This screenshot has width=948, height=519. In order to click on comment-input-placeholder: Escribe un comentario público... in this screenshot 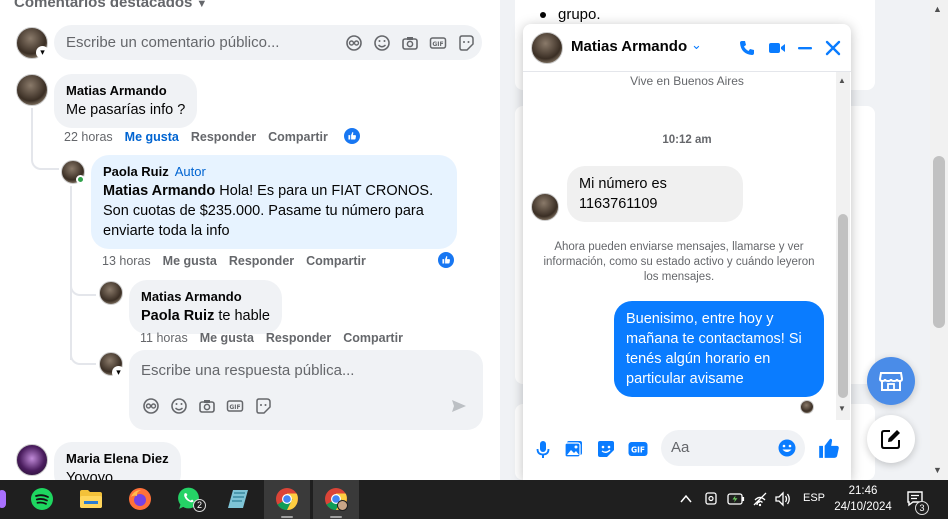, I will do `click(173, 42)`.